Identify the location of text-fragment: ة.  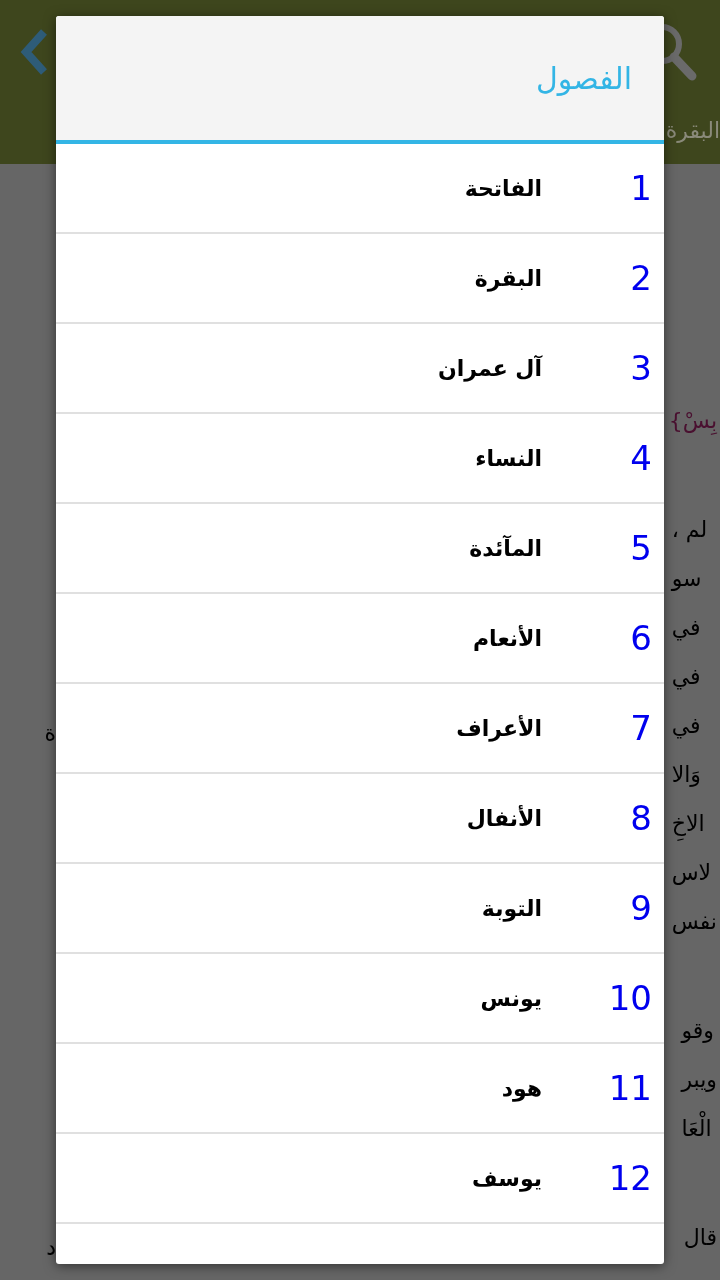
(50, 734).